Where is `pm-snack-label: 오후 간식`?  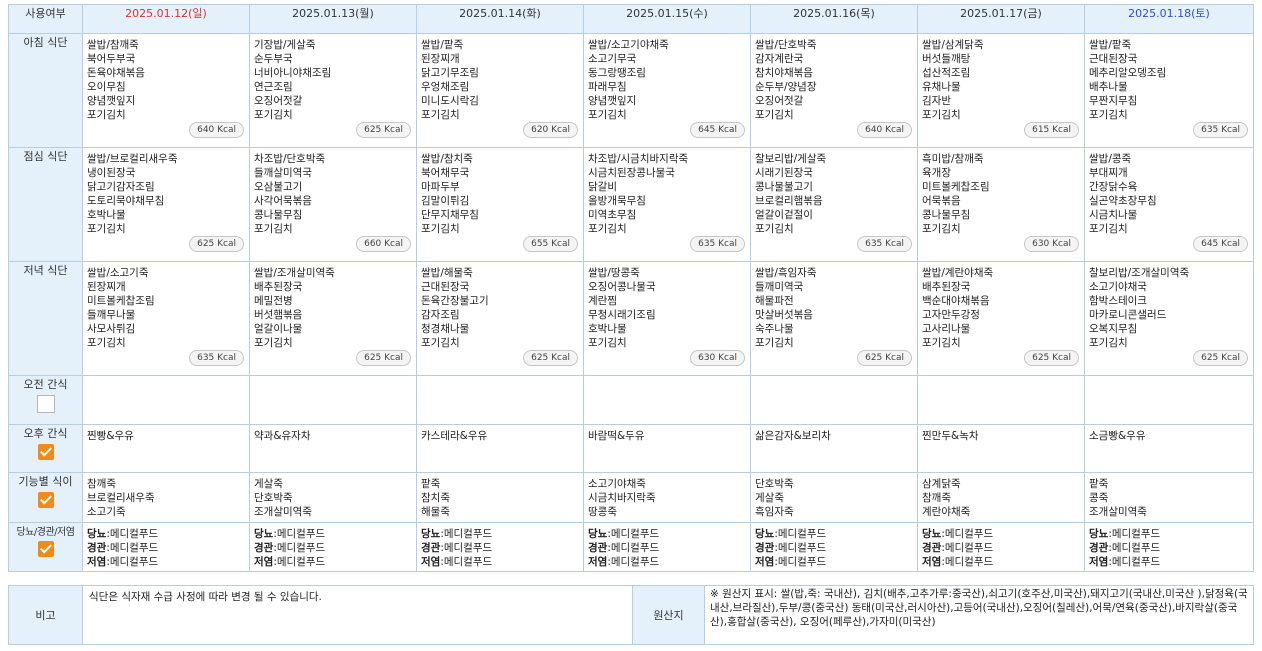
pm-snack-label: 오후 간식 is located at coordinates (45, 433).